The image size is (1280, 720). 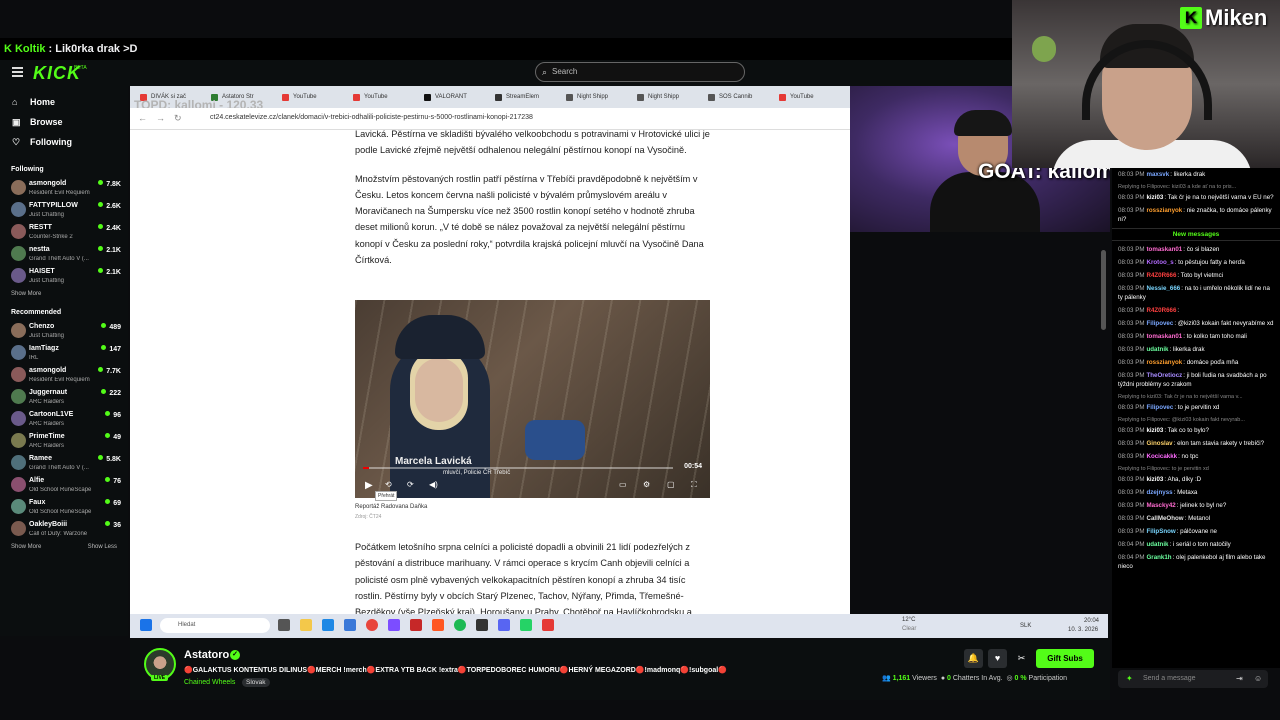 What do you see at coordinates (1160, 531) in the screenshot?
I see `chat-username: FilipSnow` at bounding box center [1160, 531].